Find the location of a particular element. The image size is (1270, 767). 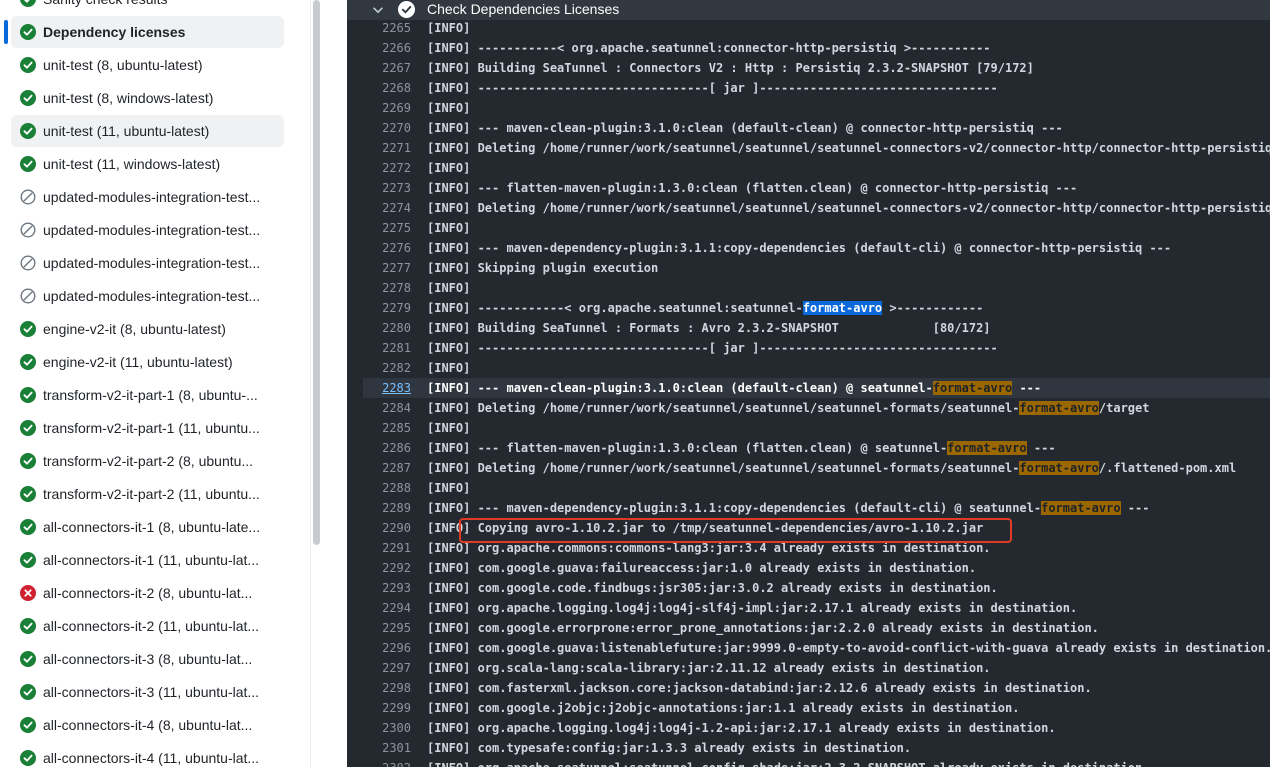

line-number: 2283 is located at coordinates (387, 388).